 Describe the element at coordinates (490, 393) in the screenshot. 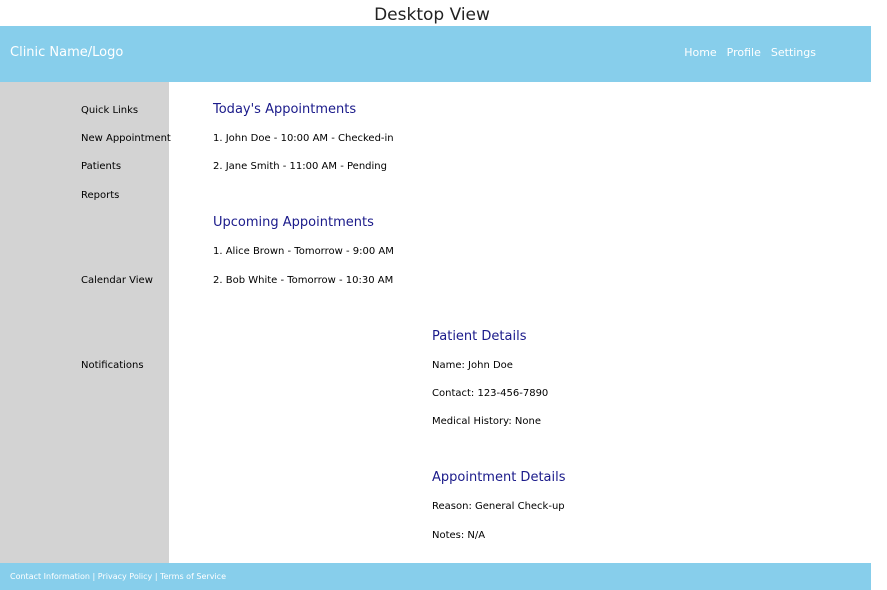

I see `patient-contact: Contact: 123-456-7890` at that location.